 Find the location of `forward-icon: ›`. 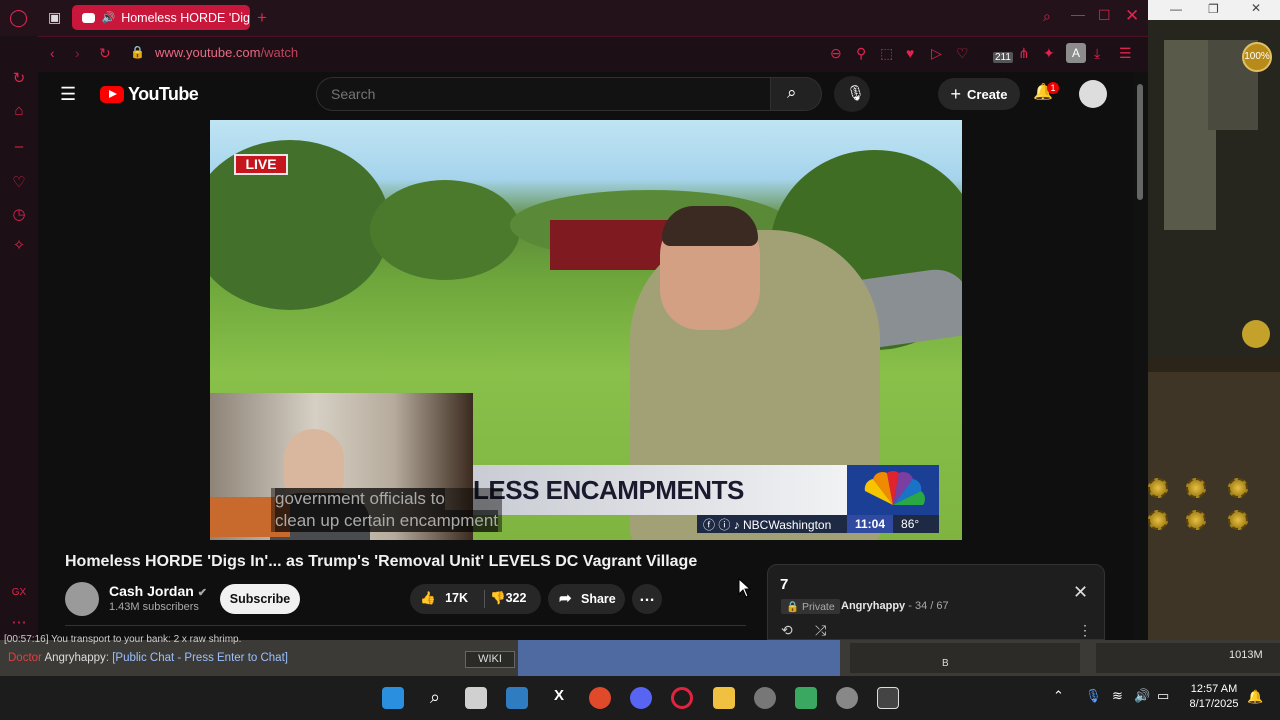

forward-icon: › is located at coordinates (77, 53).